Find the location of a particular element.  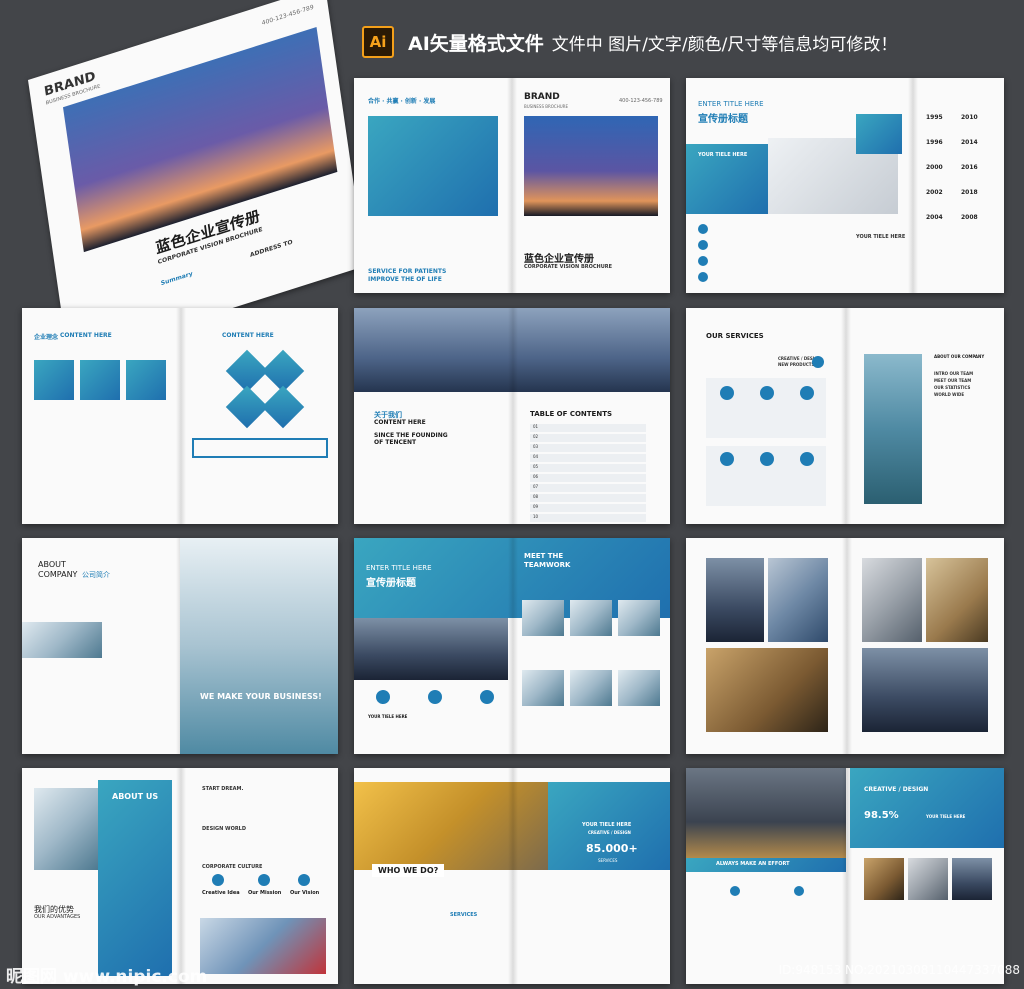

toc-item: 01 is located at coordinates (588, 428).